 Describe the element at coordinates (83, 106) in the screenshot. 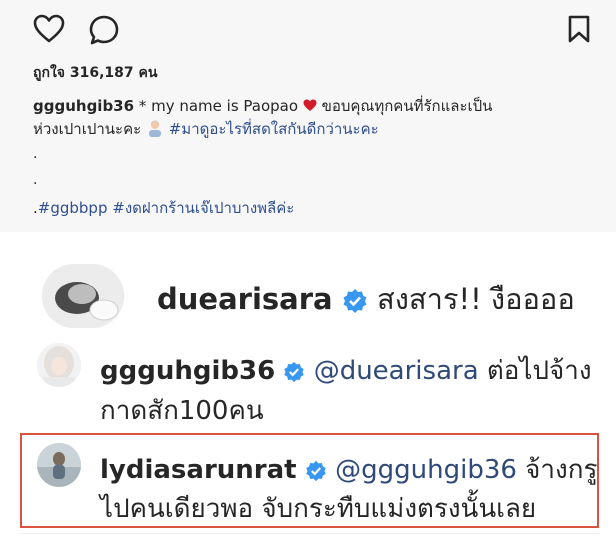

I see `caption-username: ggguhgib36` at that location.